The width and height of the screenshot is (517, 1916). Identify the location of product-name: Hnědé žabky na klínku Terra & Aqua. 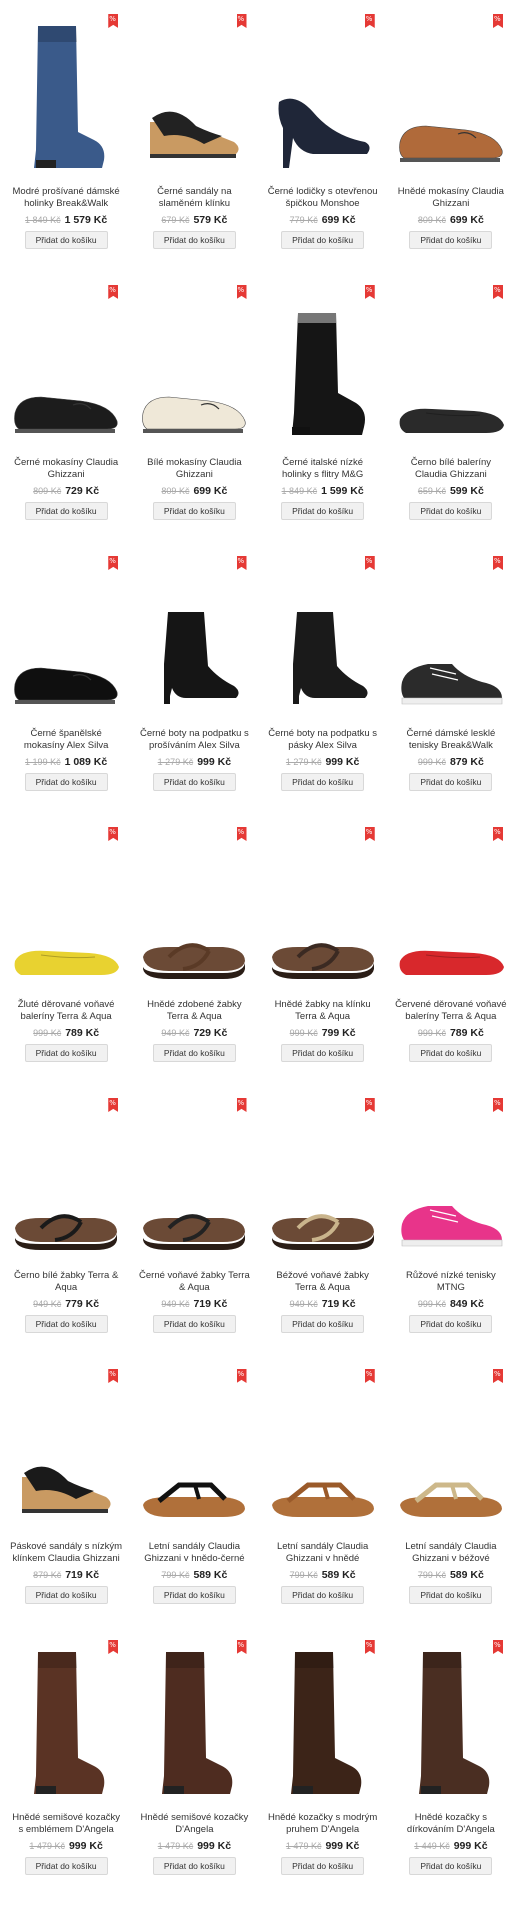
(323, 1012).